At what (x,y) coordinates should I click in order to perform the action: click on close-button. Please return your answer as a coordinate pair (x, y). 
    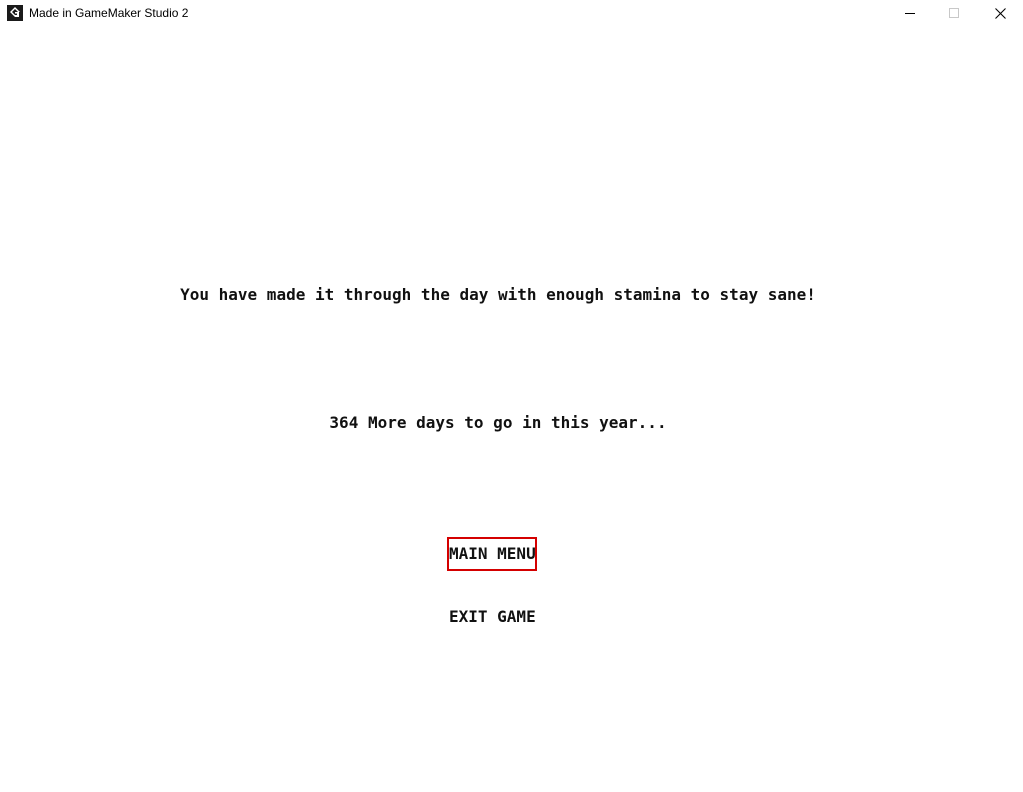
    Looking at the image, I should click on (1000, 13).